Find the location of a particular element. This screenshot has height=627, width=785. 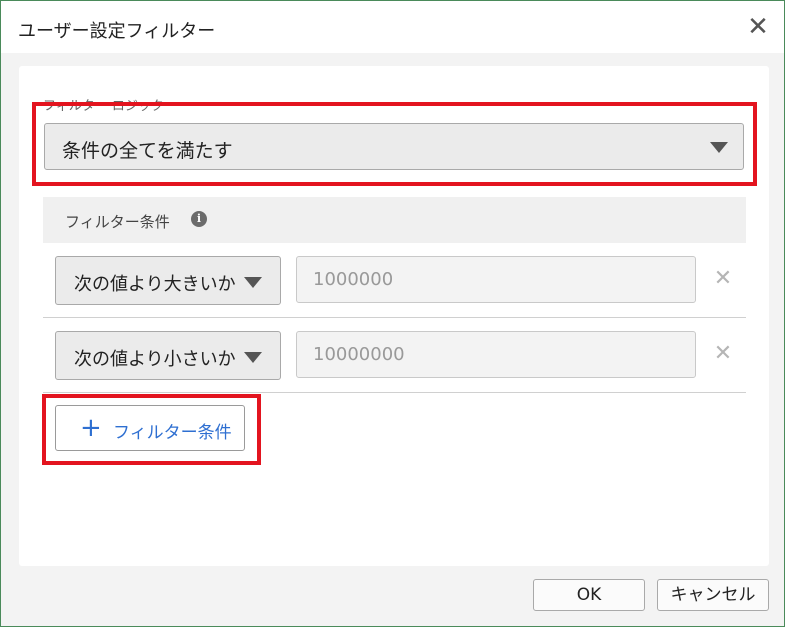

filter-logic-label: フィルター ロジック is located at coordinates (103, 106).